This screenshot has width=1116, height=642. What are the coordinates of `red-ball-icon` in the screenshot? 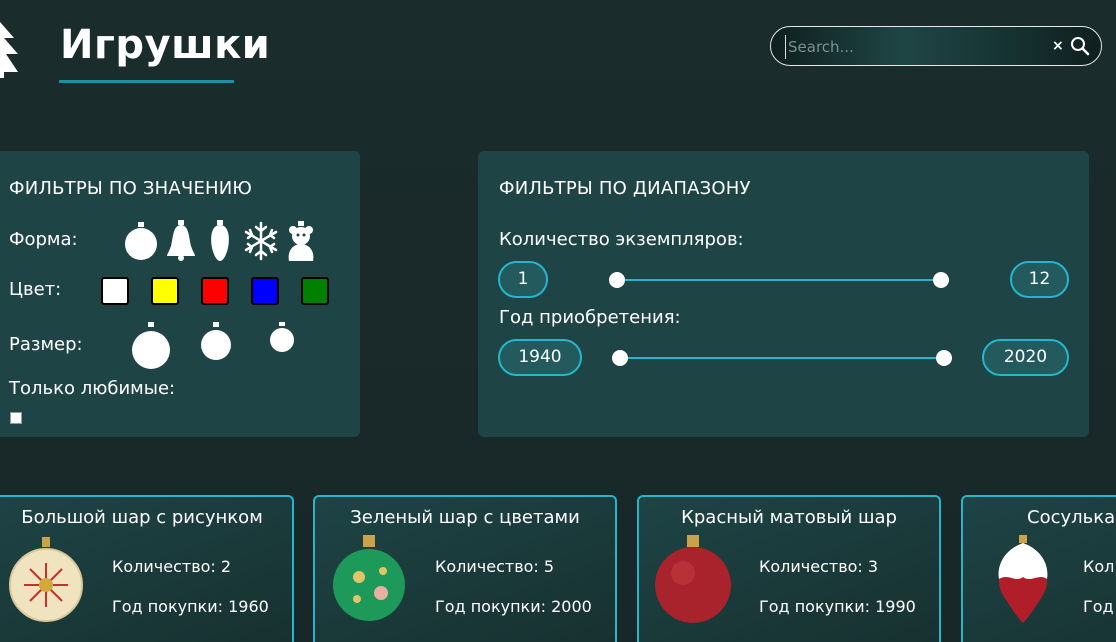 It's located at (693, 579).